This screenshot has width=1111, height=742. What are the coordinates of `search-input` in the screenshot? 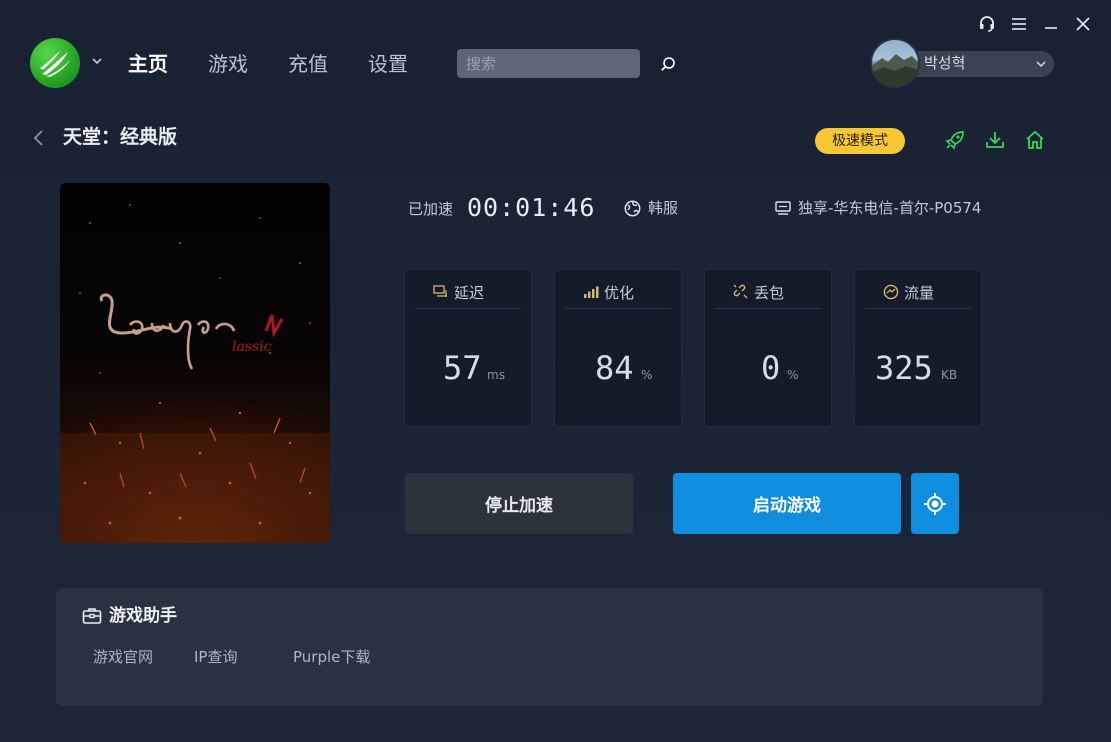 It's located at (558, 63).